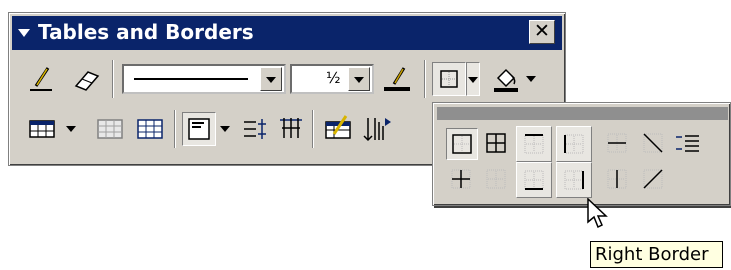 Image resolution: width=731 pixels, height=270 pixels. I want to click on all-borders-icon, so click(496, 143).